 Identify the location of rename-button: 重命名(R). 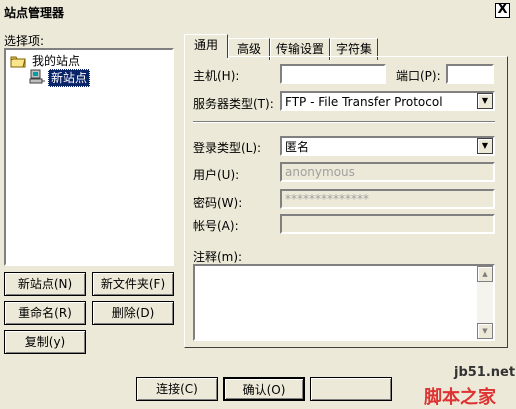
(45, 313).